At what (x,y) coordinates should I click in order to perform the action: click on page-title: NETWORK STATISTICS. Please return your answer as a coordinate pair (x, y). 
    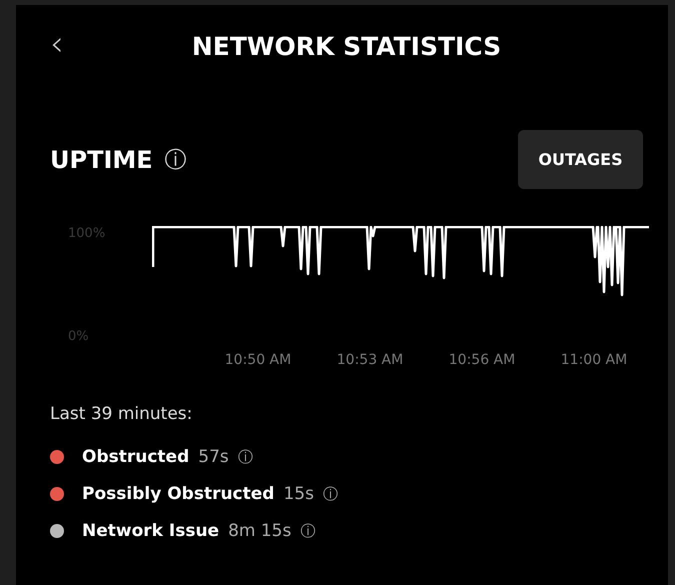
    Looking at the image, I should click on (347, 46).